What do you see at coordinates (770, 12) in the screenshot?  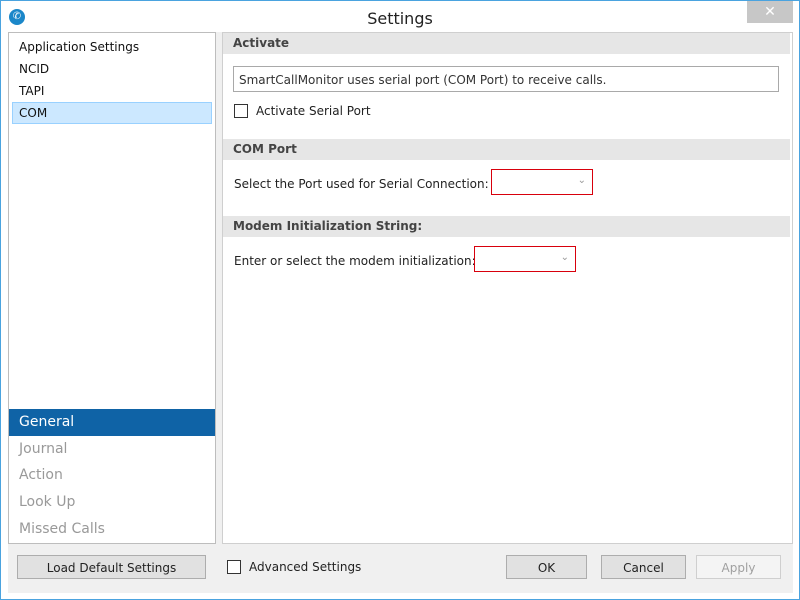 I see `close-button: ✕` at bounding box center [770, 12].